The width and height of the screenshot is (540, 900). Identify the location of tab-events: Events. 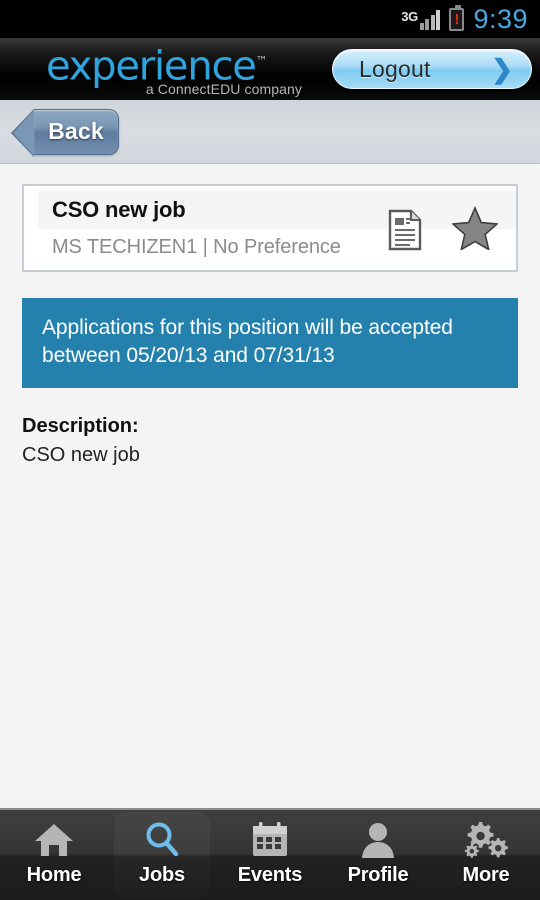
(270, 855).